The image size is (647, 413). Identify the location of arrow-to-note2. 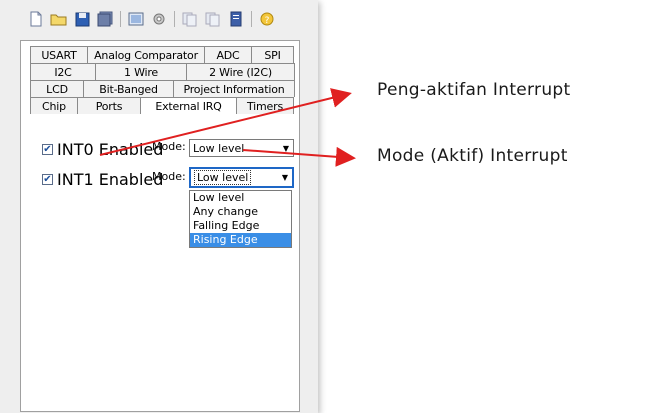
(299, 156).